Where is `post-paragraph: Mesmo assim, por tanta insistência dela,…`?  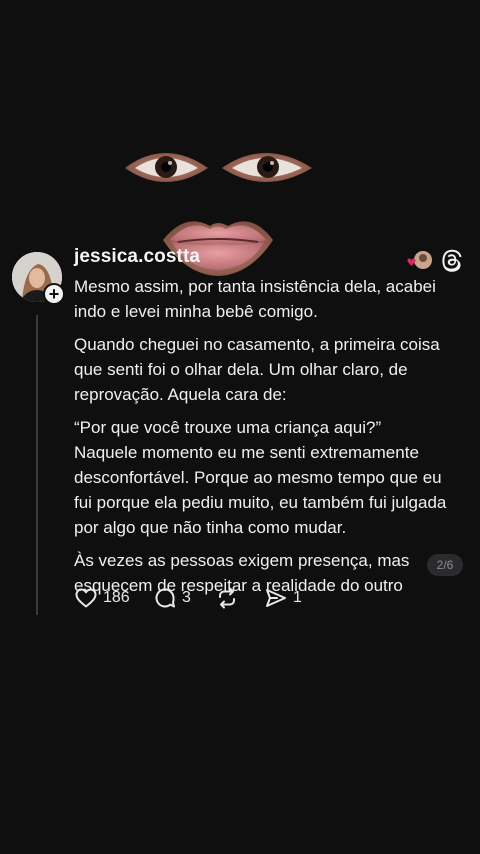 post-paragraph: Mesmo assim, por tanta insistência dela,… is located at coordinates (255, 299).